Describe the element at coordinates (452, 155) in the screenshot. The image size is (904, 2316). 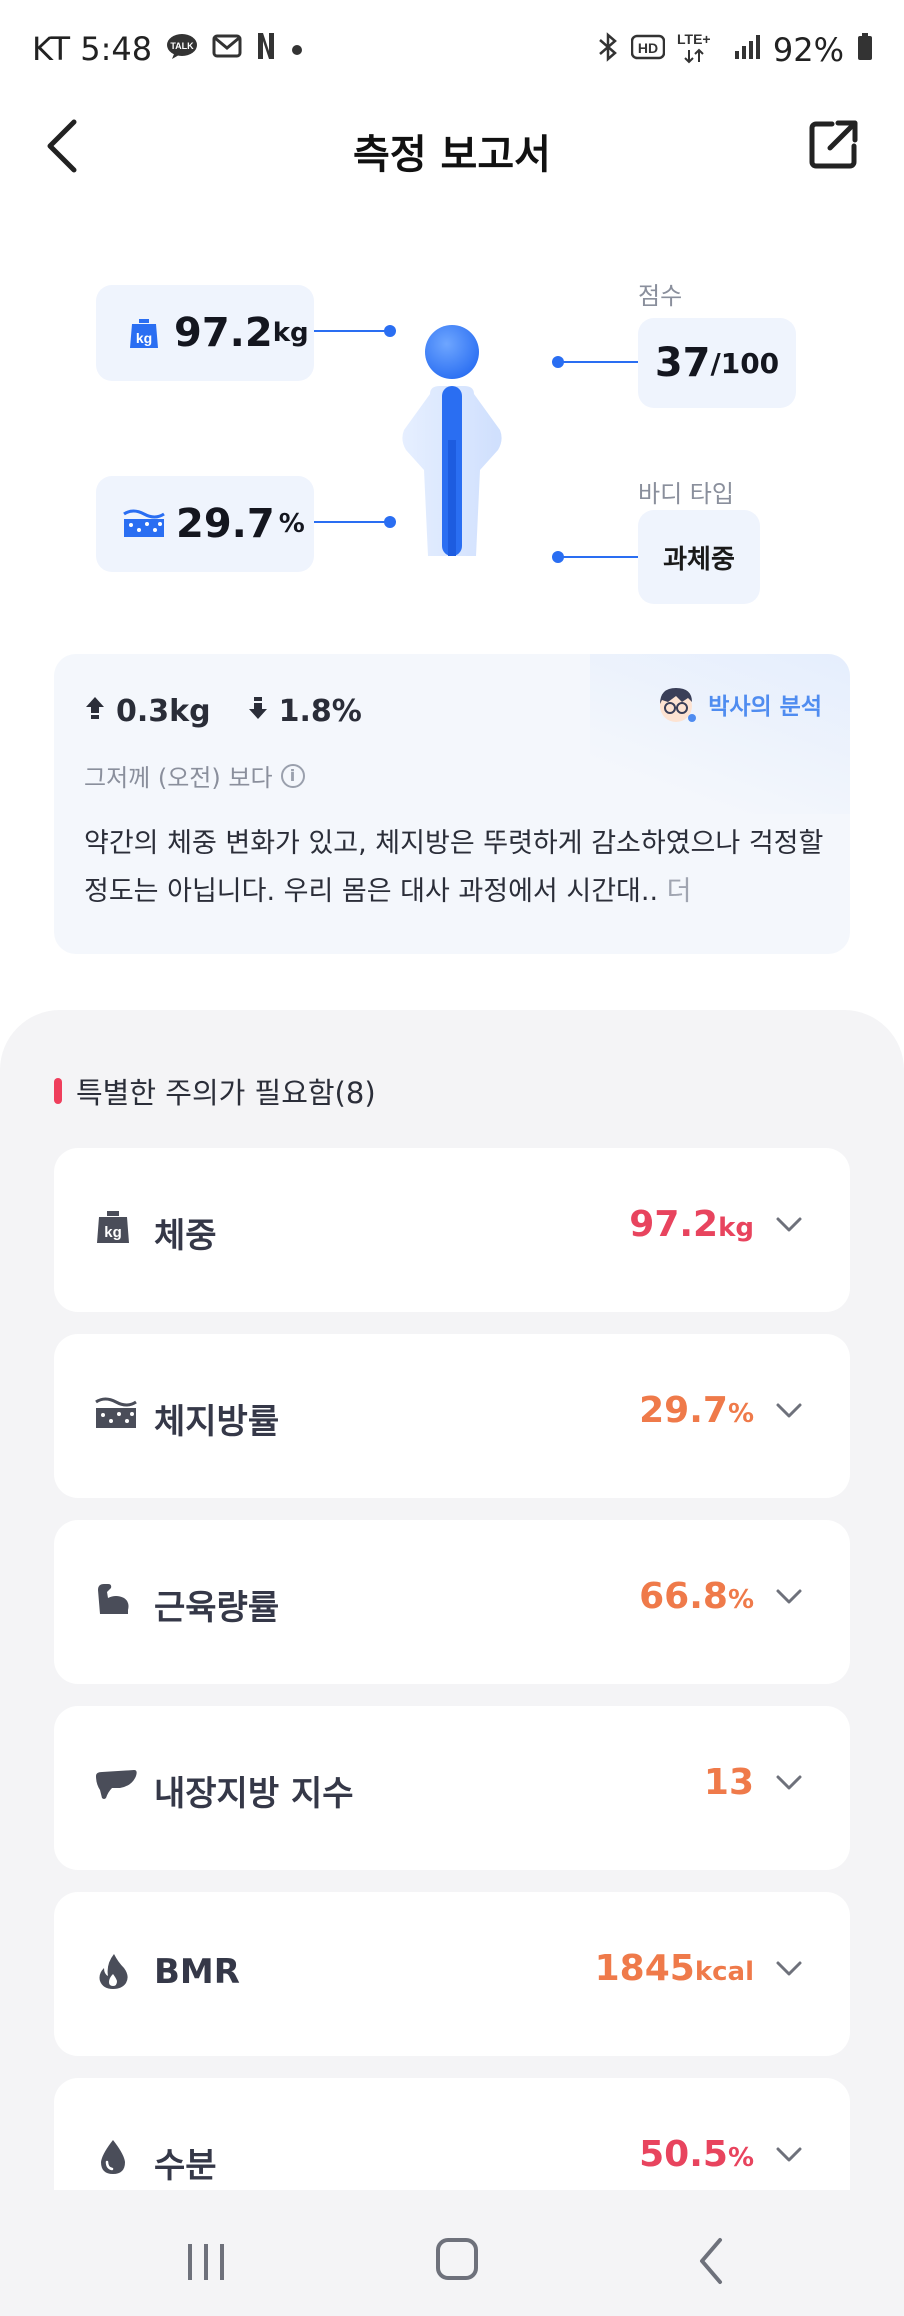
I see `page-title: 측정 보고서` at that location.